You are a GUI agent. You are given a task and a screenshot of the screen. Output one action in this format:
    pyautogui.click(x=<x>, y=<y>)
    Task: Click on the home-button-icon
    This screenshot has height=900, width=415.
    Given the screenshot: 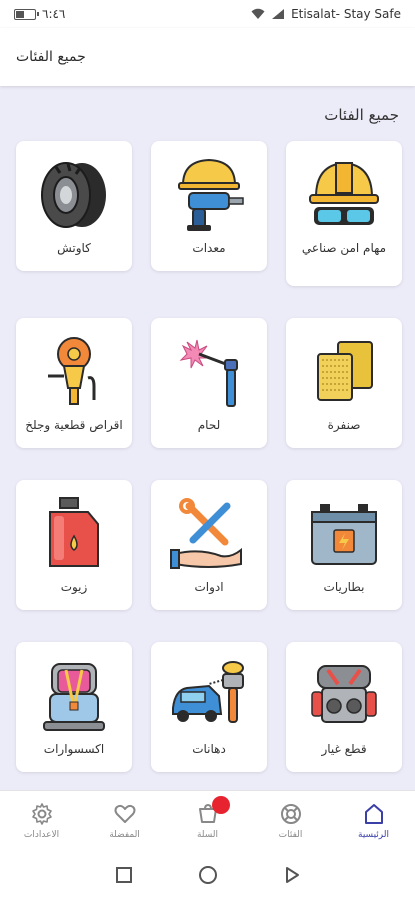 What is the action you would take?
    pyautogui.click(x=208, y=875)
    